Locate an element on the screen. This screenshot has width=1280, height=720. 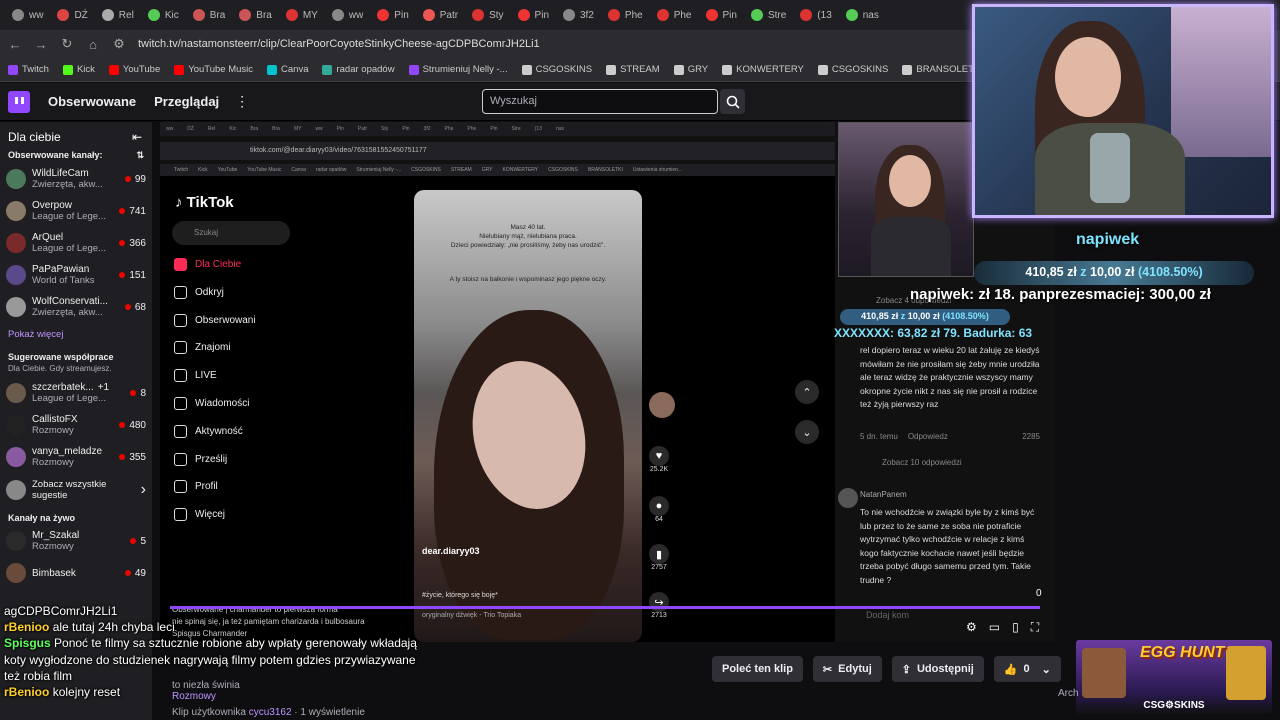
bookmark-icon is located at coordinates (327, 69).